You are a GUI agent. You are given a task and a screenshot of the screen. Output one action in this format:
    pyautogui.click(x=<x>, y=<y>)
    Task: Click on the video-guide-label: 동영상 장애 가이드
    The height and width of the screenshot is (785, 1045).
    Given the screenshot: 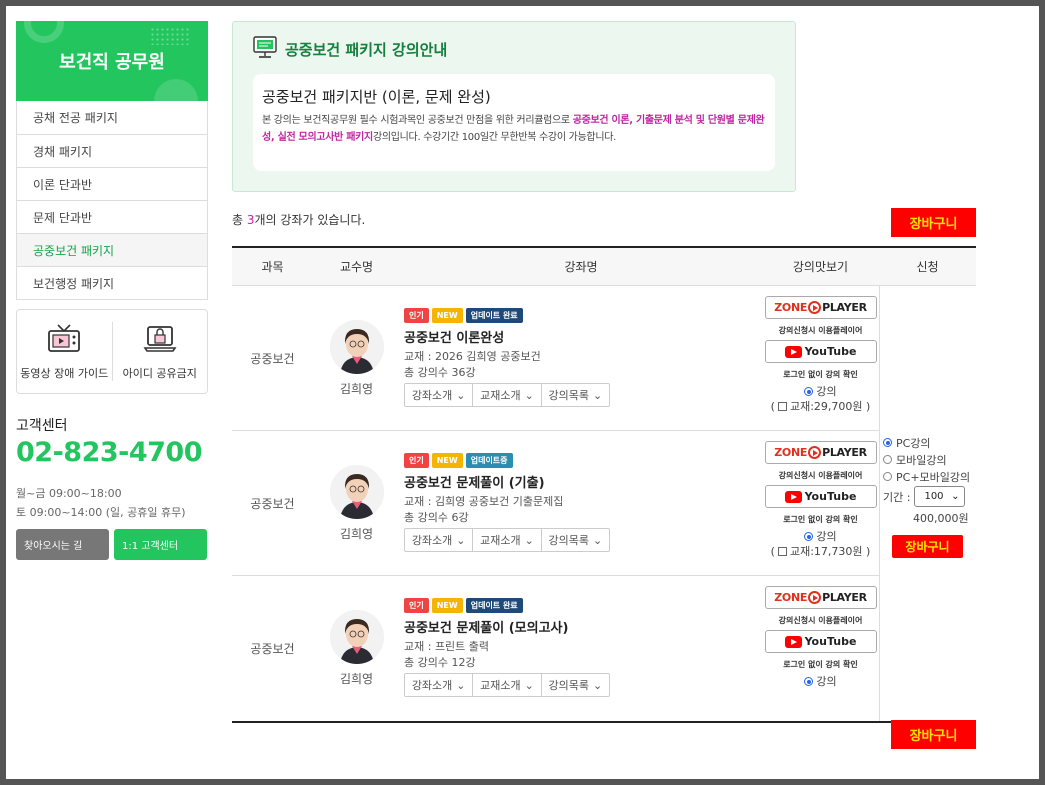 What is the action you would take?
    pyautogui.click(x=64, y=373)
    